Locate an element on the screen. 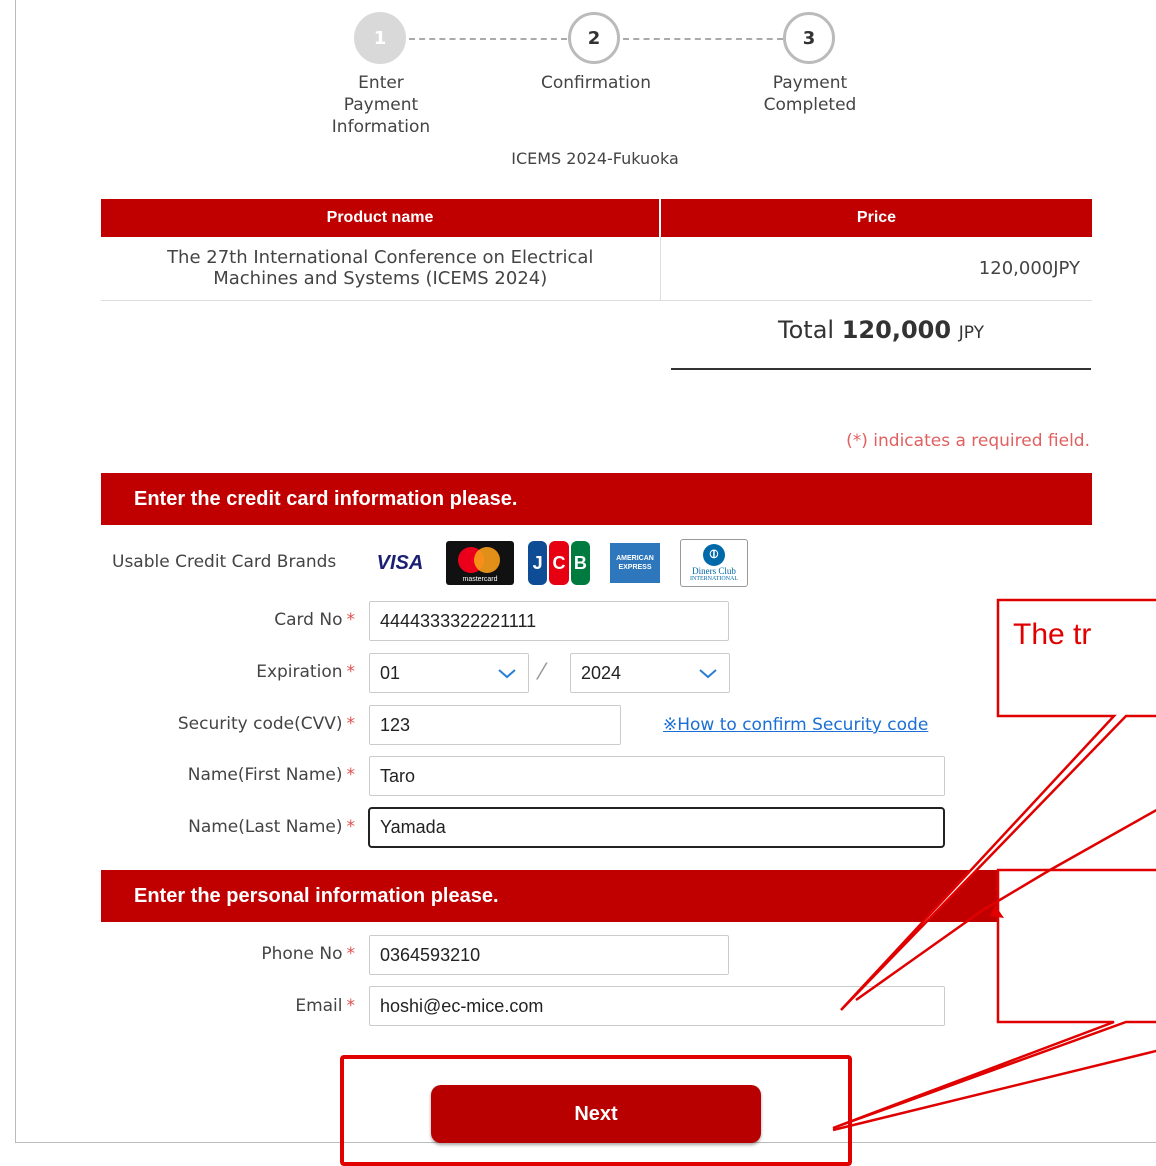  callout-text: The tr is located at coordinates (1052, 634).